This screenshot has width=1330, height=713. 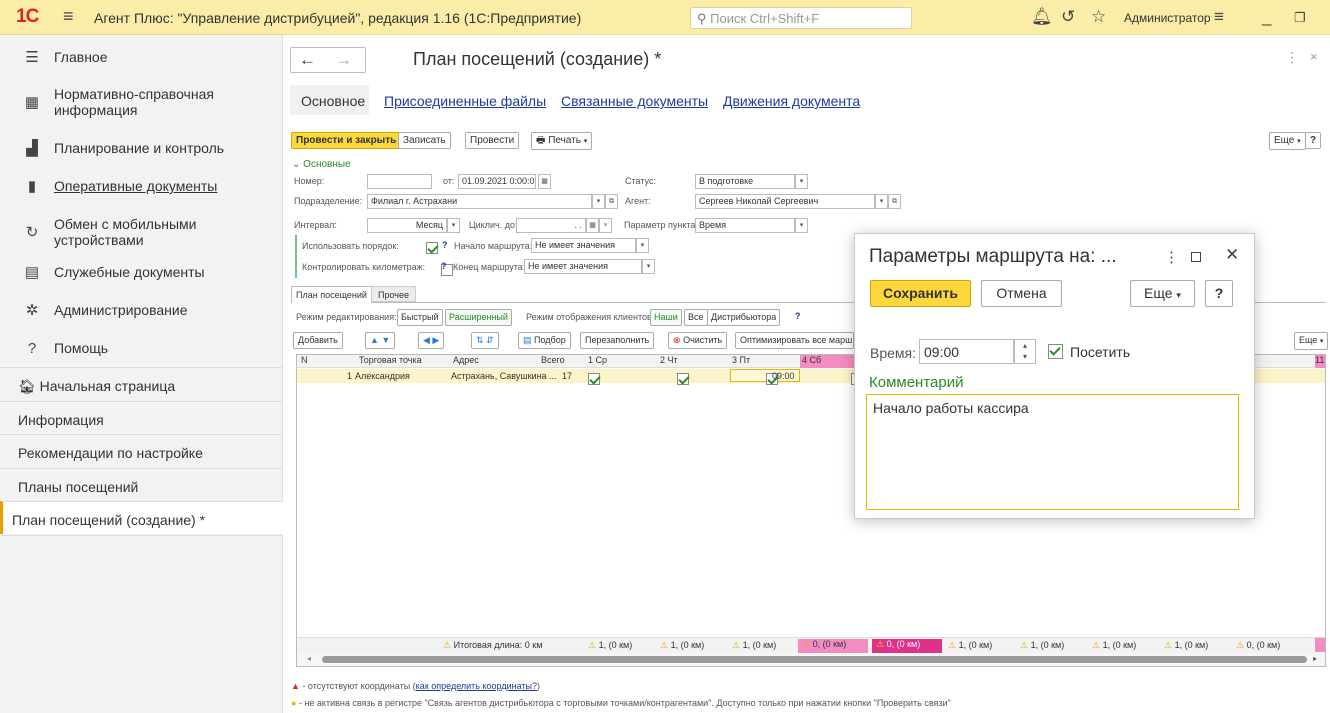 What do you see at coordinates (492, 140) in the screenshot?
I see `post-button: Провести` at bounding box center [492, 140].